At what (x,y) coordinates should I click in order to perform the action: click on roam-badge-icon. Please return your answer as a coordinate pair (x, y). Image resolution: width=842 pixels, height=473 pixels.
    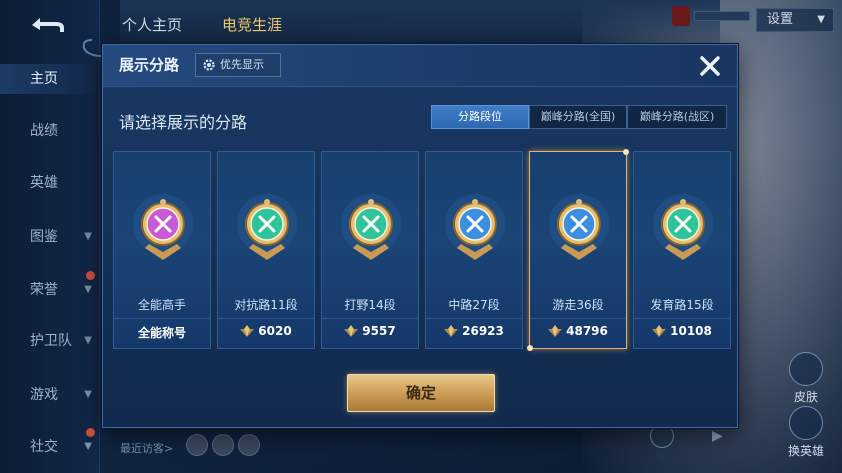
    Looking at the image, I should click on (579, 227).